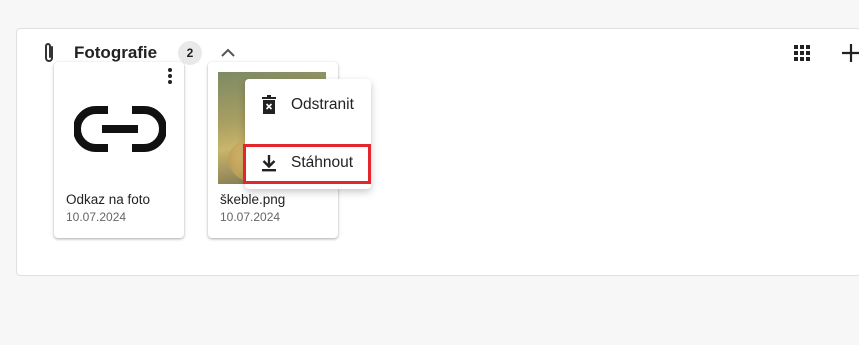 This screenshot has height=345, width=859. I want to click on attachment-name: Odkaz na foto, so click(108, 199).